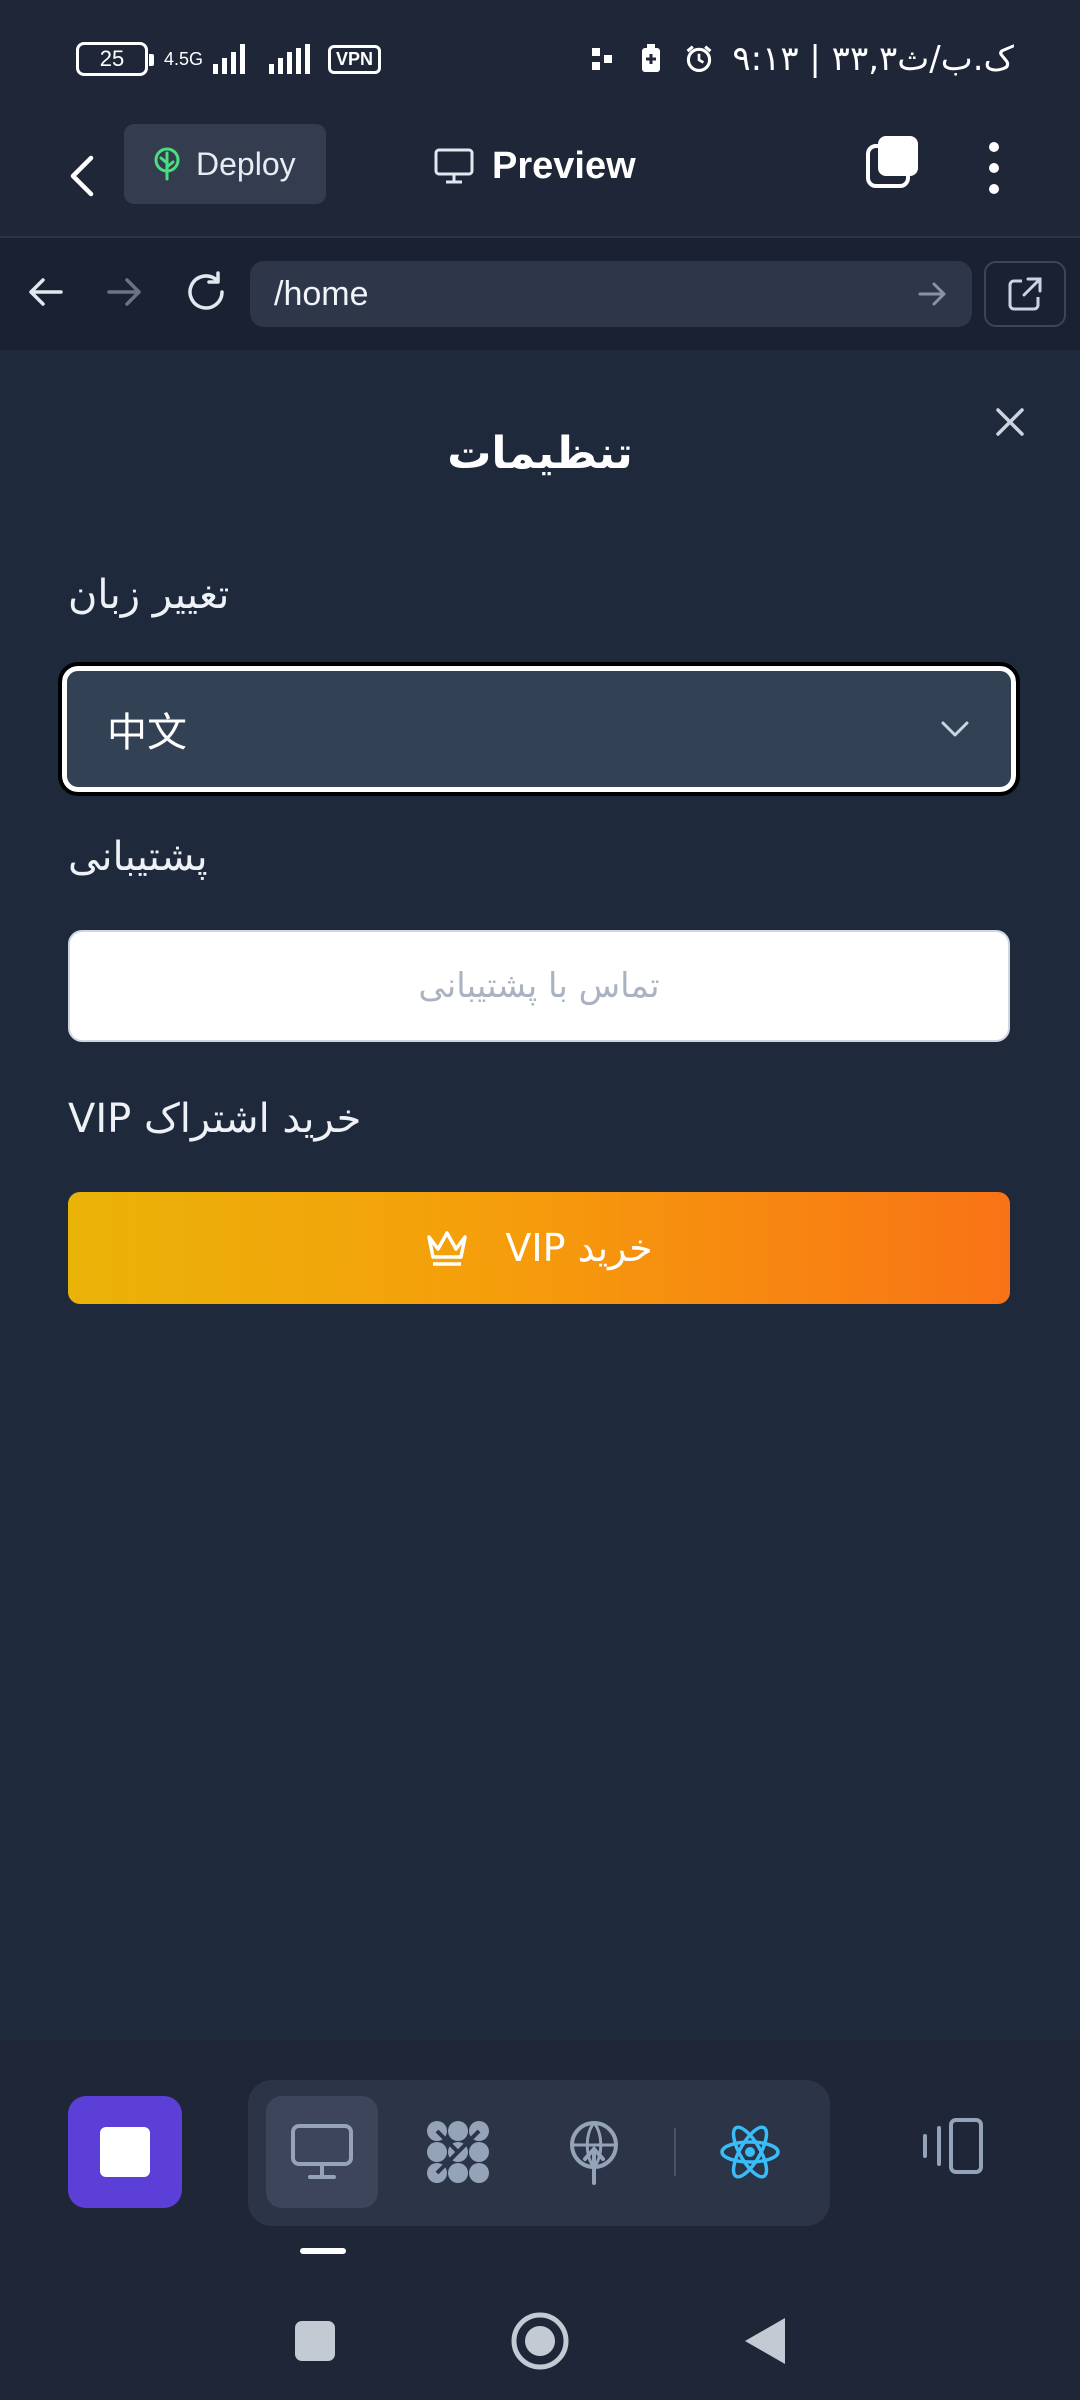 The height and width of the screenshot is (2400, 1080). I want to click on home-button, so click(540, 2341).